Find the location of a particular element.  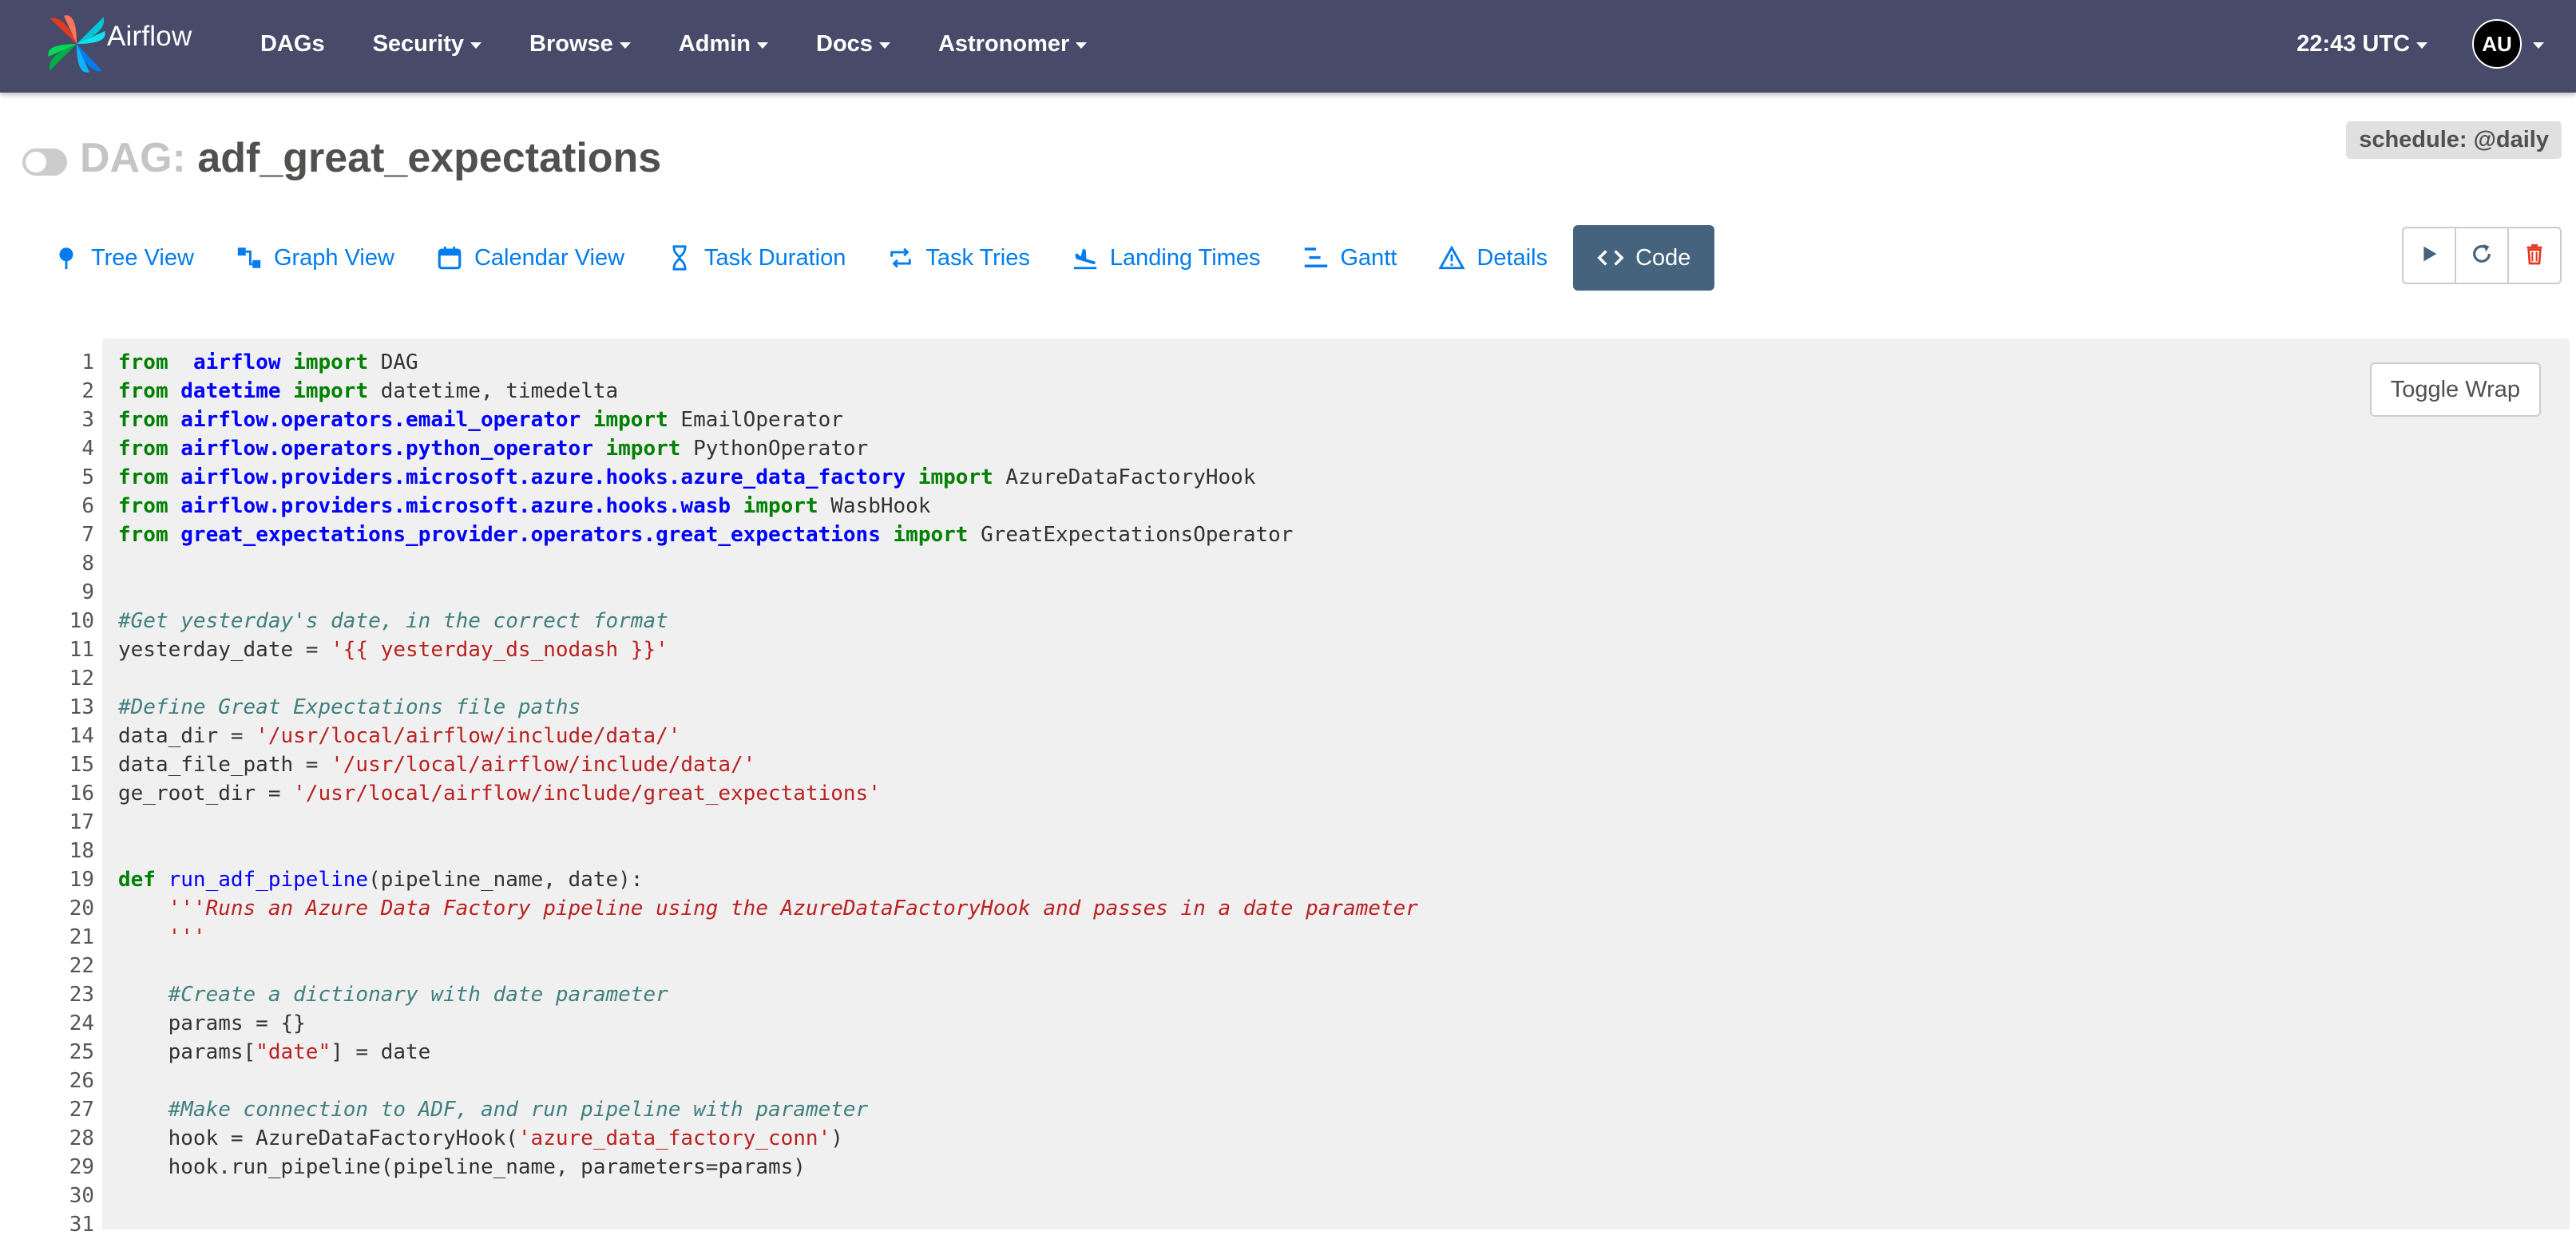

tab-graph-view: Graph View is located at coordinates (315, 258).